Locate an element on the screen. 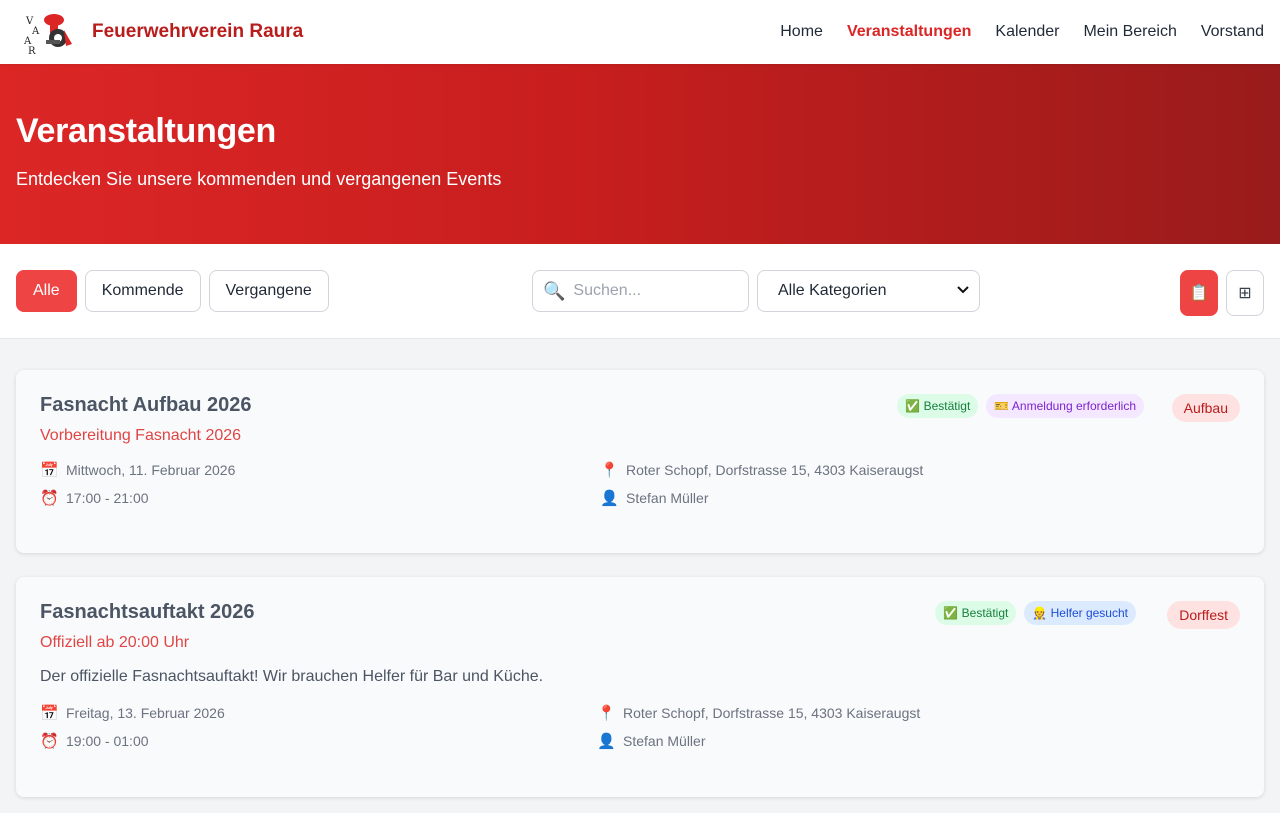  page-title: Veranstaltungen is located at coordinates (146, 131).